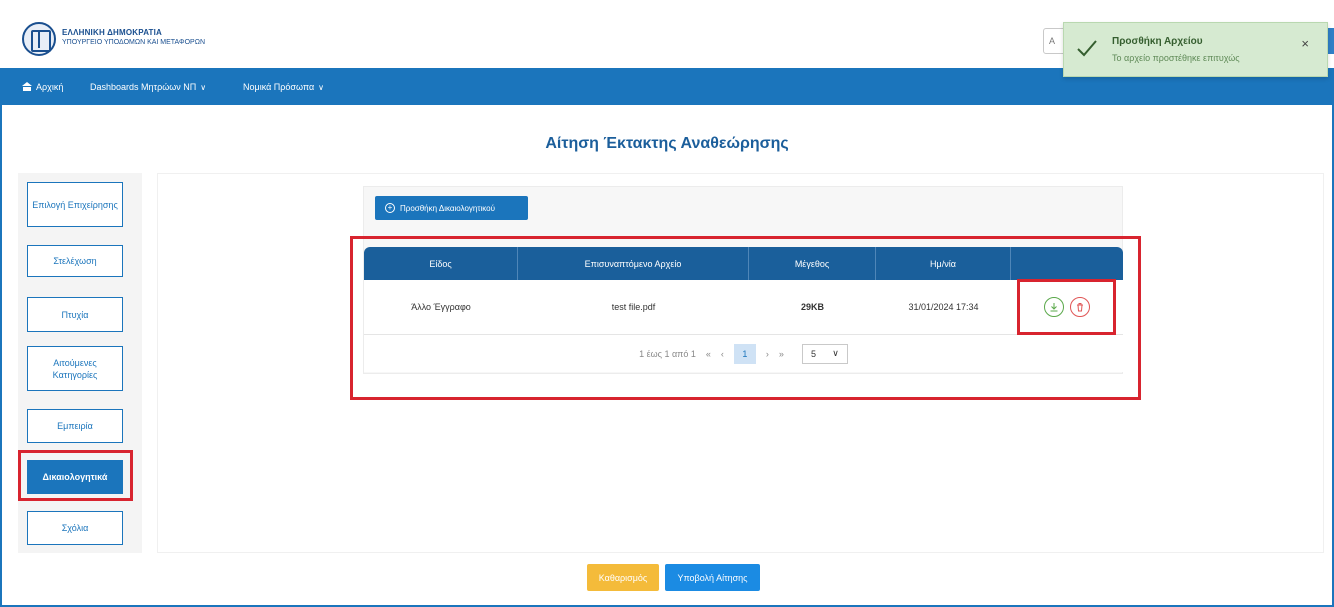 The height and width of the screenshot is (607, 1334). Describe the element at coordinates (712, 577) in the screenshot. I see `submit-application-button: Υποβολή Αίτησης` at that location.